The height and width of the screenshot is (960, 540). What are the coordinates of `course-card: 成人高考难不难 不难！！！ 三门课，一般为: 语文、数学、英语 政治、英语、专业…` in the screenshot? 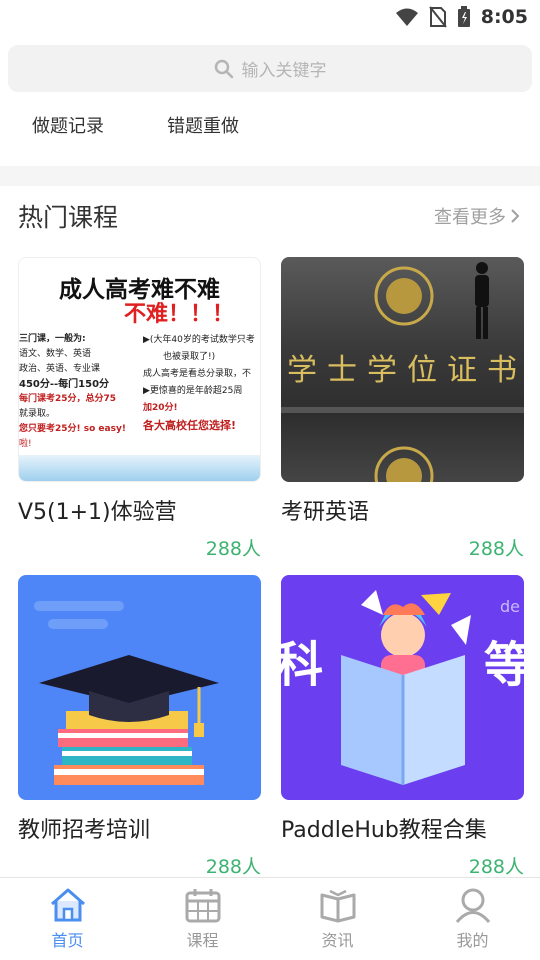 It's located at (139, 409).